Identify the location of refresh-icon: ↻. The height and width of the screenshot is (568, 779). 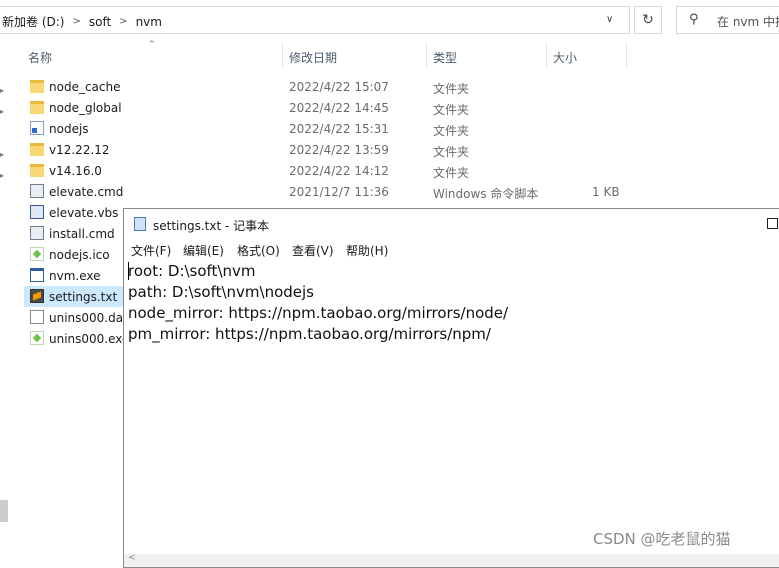
(648, 20).